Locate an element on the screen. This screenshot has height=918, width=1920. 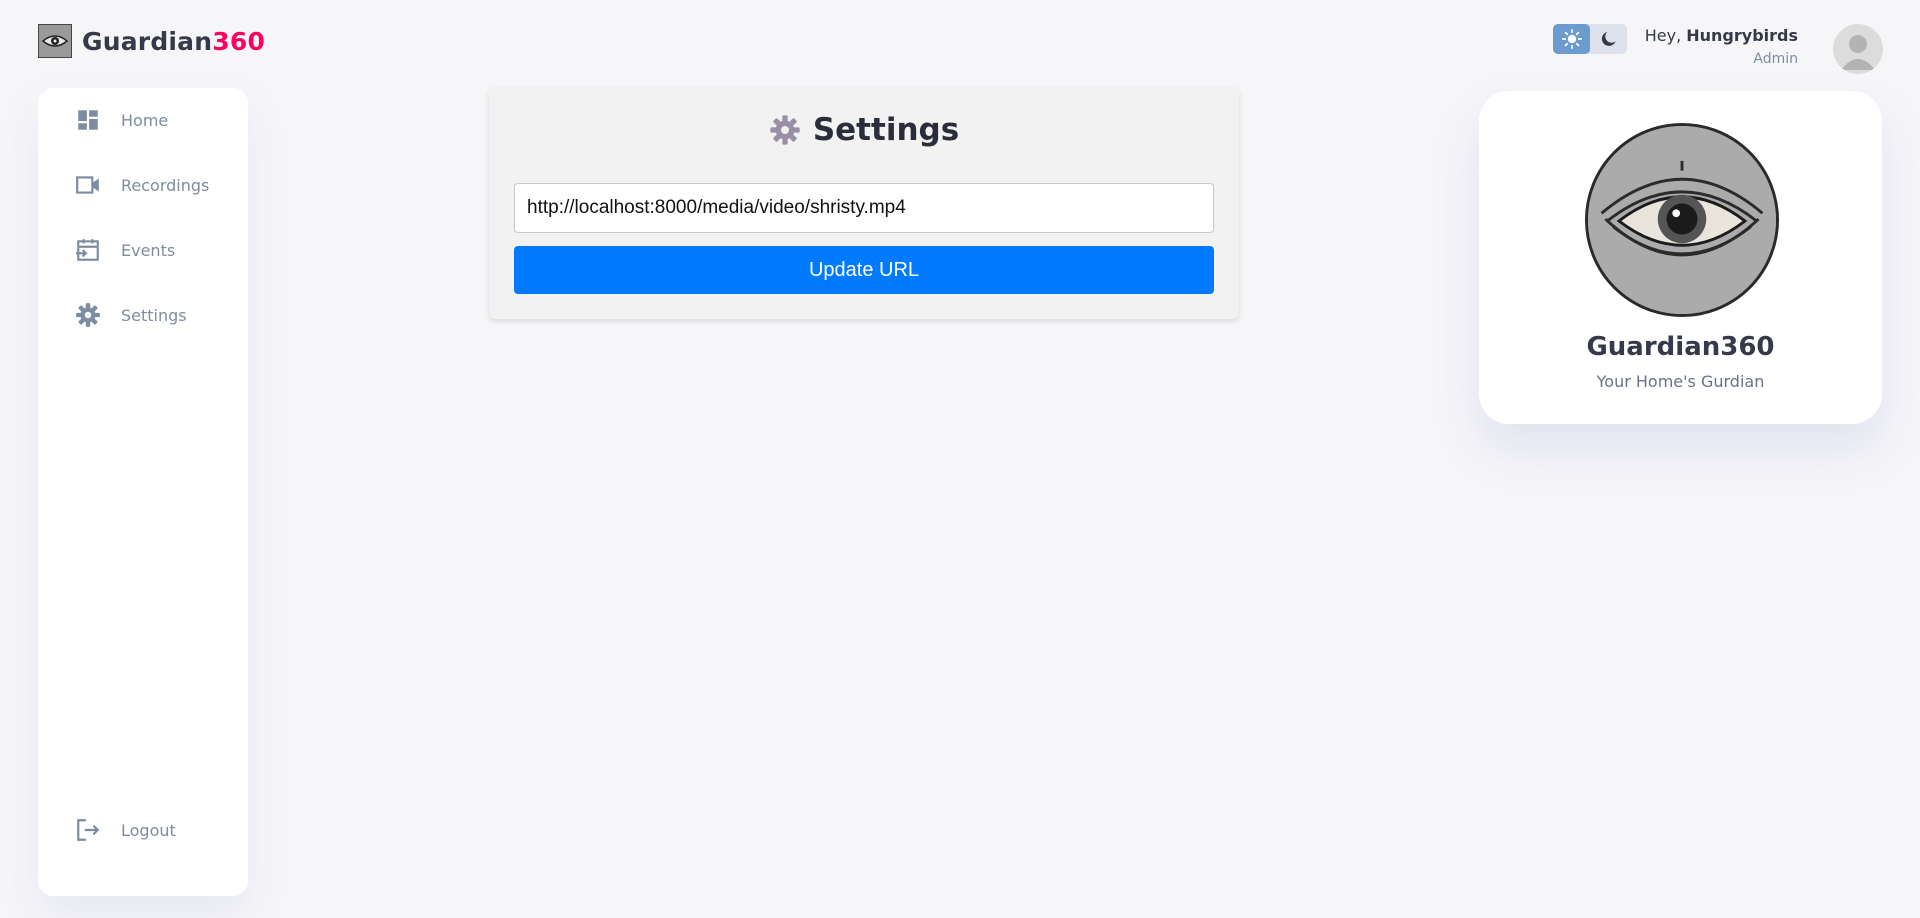
profile-card: Guardian360 Your Home's Gurdian is located at coordinates (1680, 257).